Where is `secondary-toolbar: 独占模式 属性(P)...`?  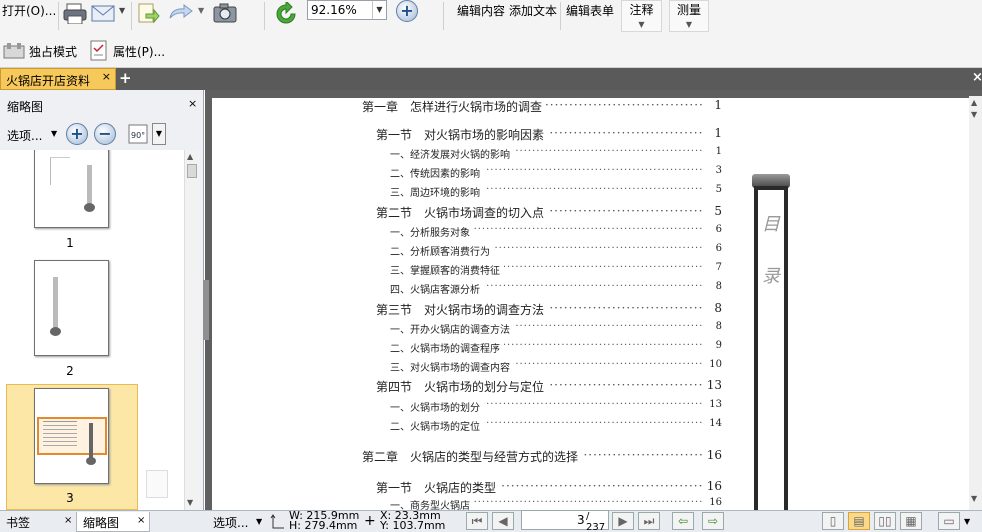
secondary-toolbar: 独占模式 属性(P)... is located at coordinates (491, 52).